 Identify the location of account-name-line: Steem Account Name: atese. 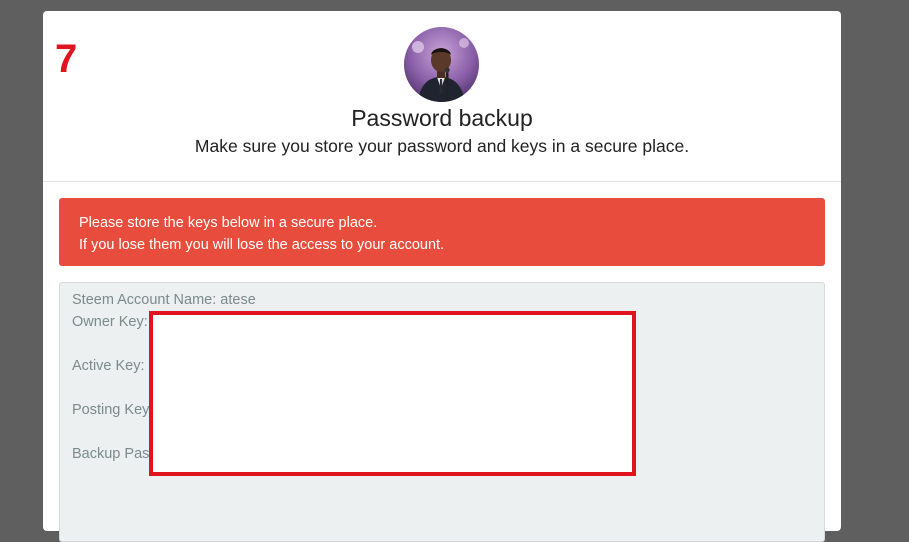
(164, 300).